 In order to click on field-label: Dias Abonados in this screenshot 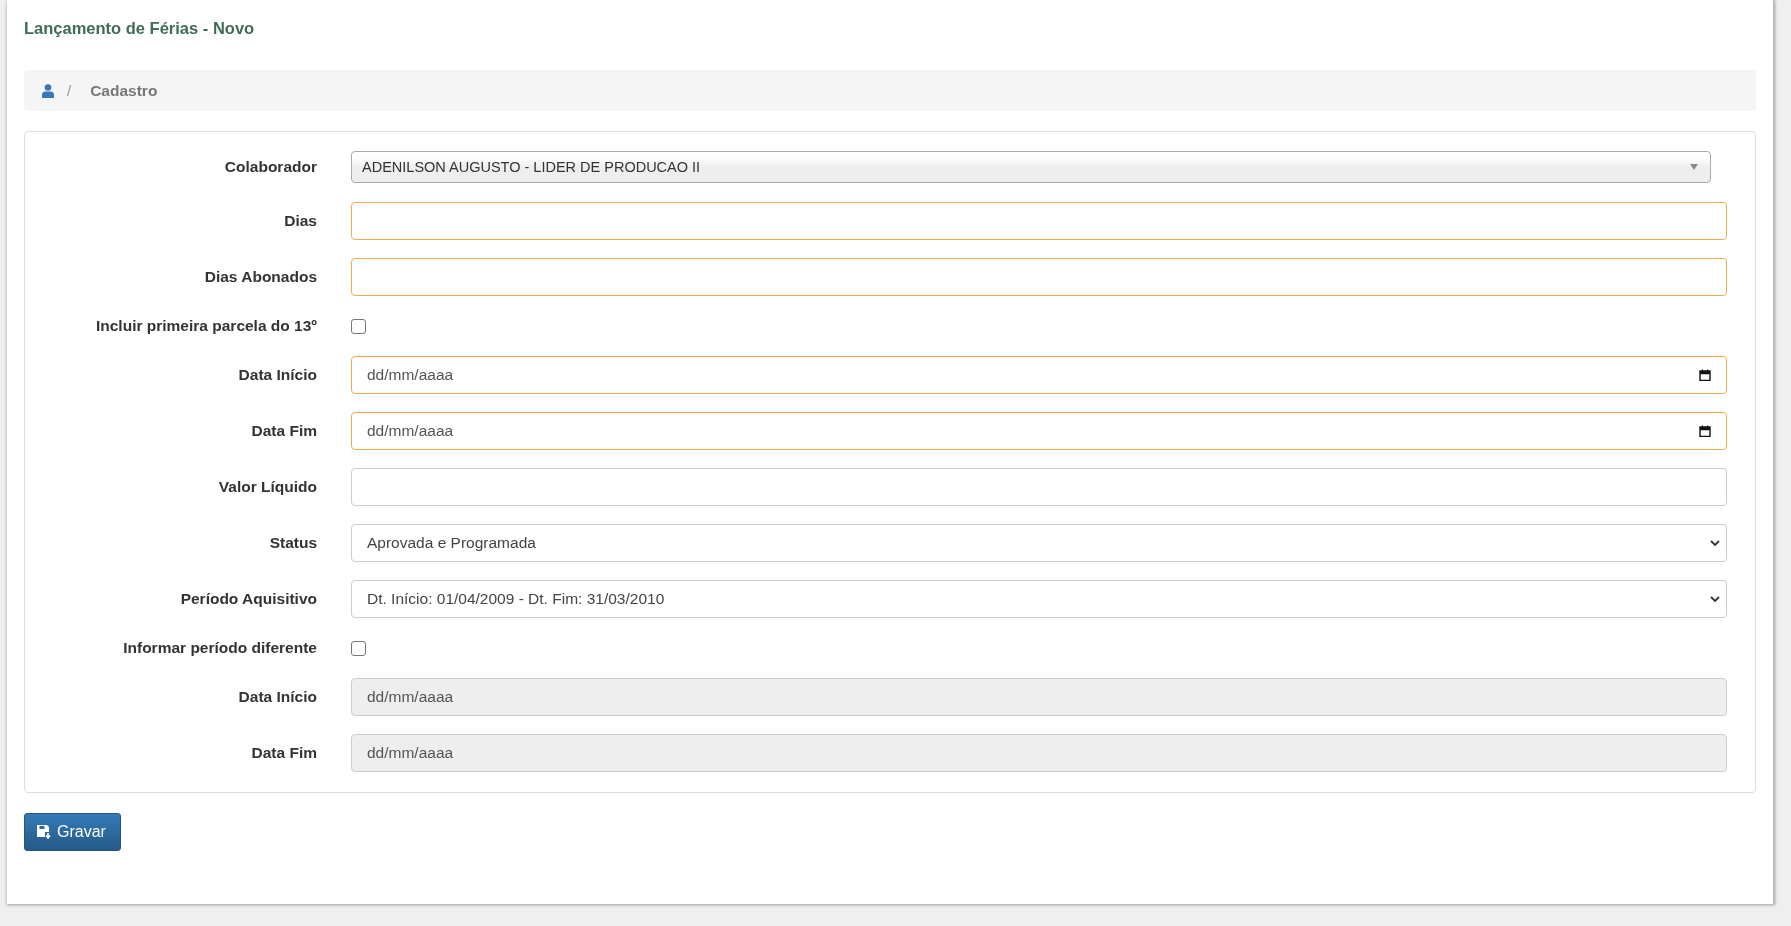, I will do `click(260, 277)`.